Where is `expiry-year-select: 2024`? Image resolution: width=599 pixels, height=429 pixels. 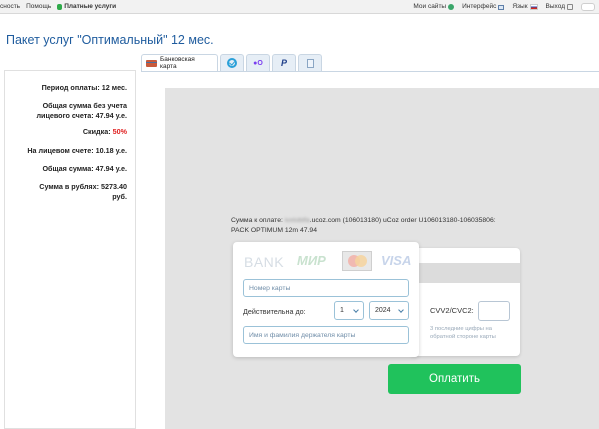 expiry-year-select: 2024 is located at coordinates (389, 310).